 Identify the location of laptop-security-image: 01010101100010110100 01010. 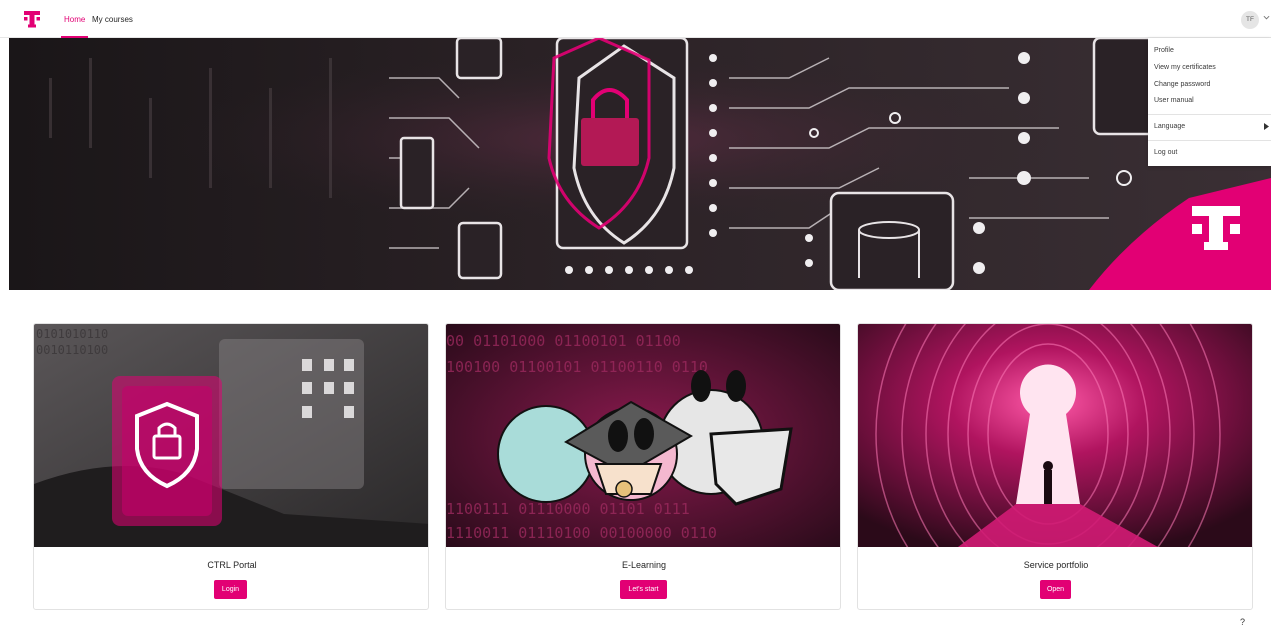
(231, 435).